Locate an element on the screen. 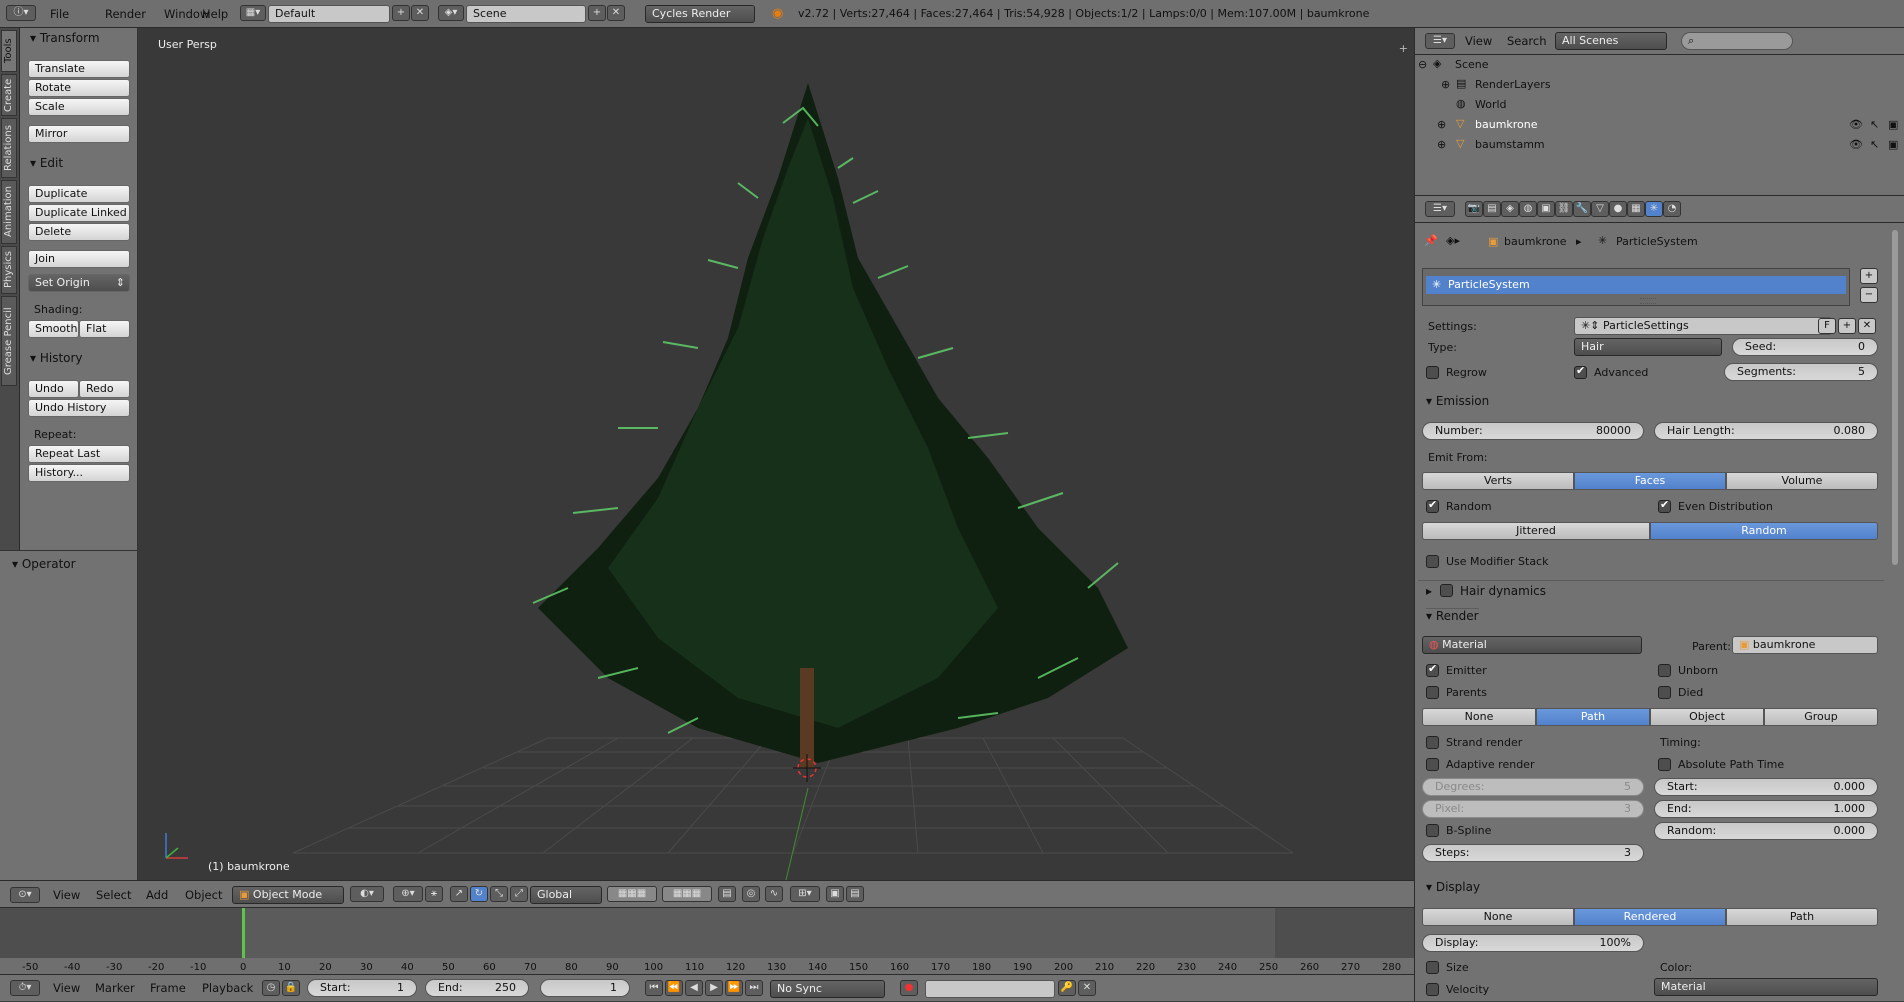  undo-history-button: Undo History is located at coordinates (79, 408).